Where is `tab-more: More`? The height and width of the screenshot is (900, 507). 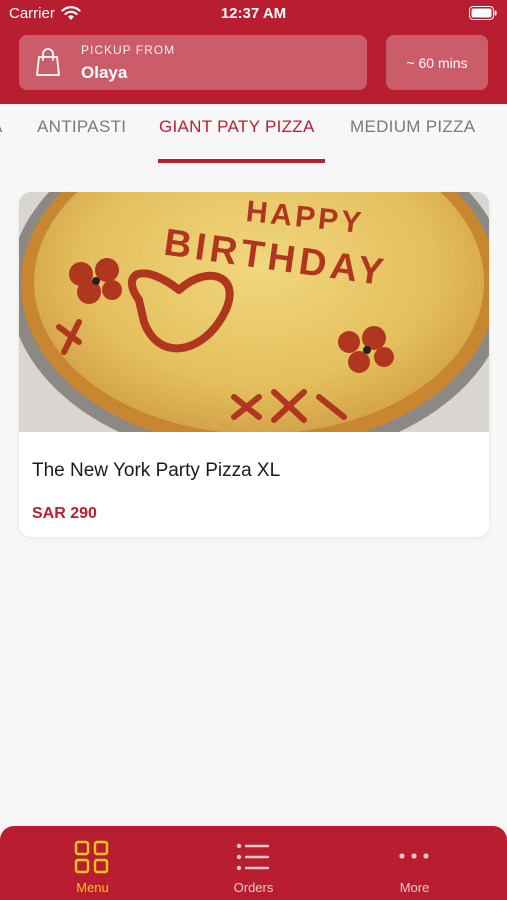 tab-more: More is located at coordinates (414, 863).